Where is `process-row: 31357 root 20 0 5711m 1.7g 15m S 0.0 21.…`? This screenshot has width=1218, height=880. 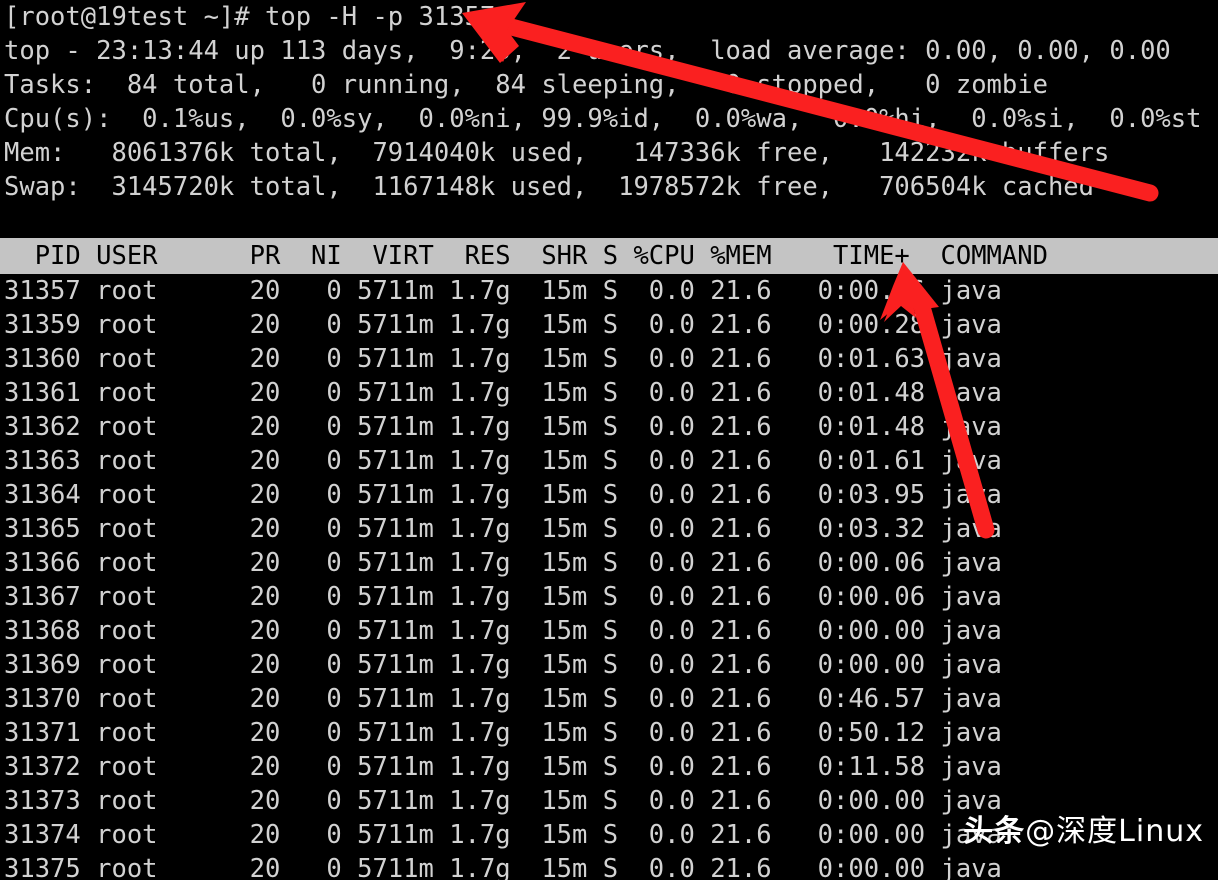 process-row: 31357 root 20 0 5711m 1.7g 15m S 0.0 21.… is located at coordinates (503, 291).